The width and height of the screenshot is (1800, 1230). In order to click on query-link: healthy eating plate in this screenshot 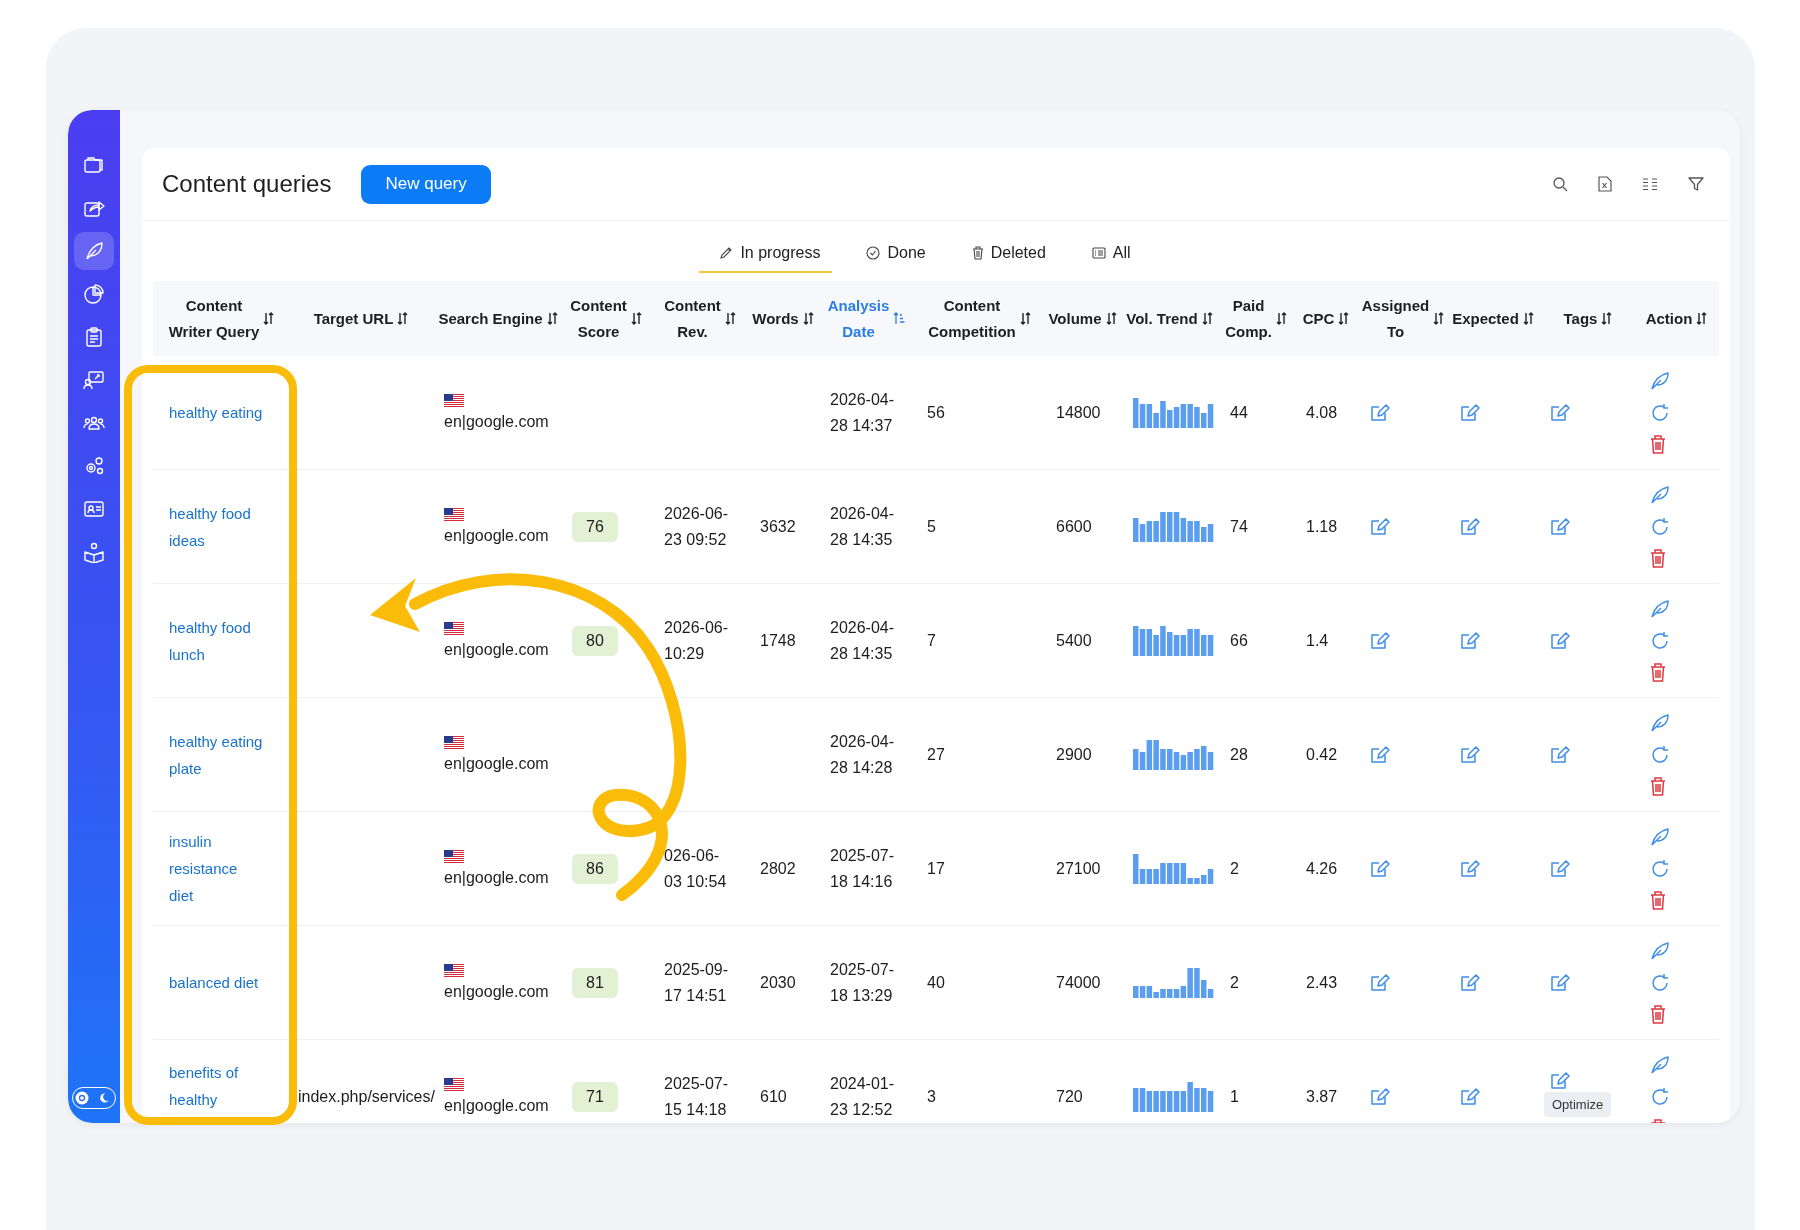, I will do `click(216, 754)`.